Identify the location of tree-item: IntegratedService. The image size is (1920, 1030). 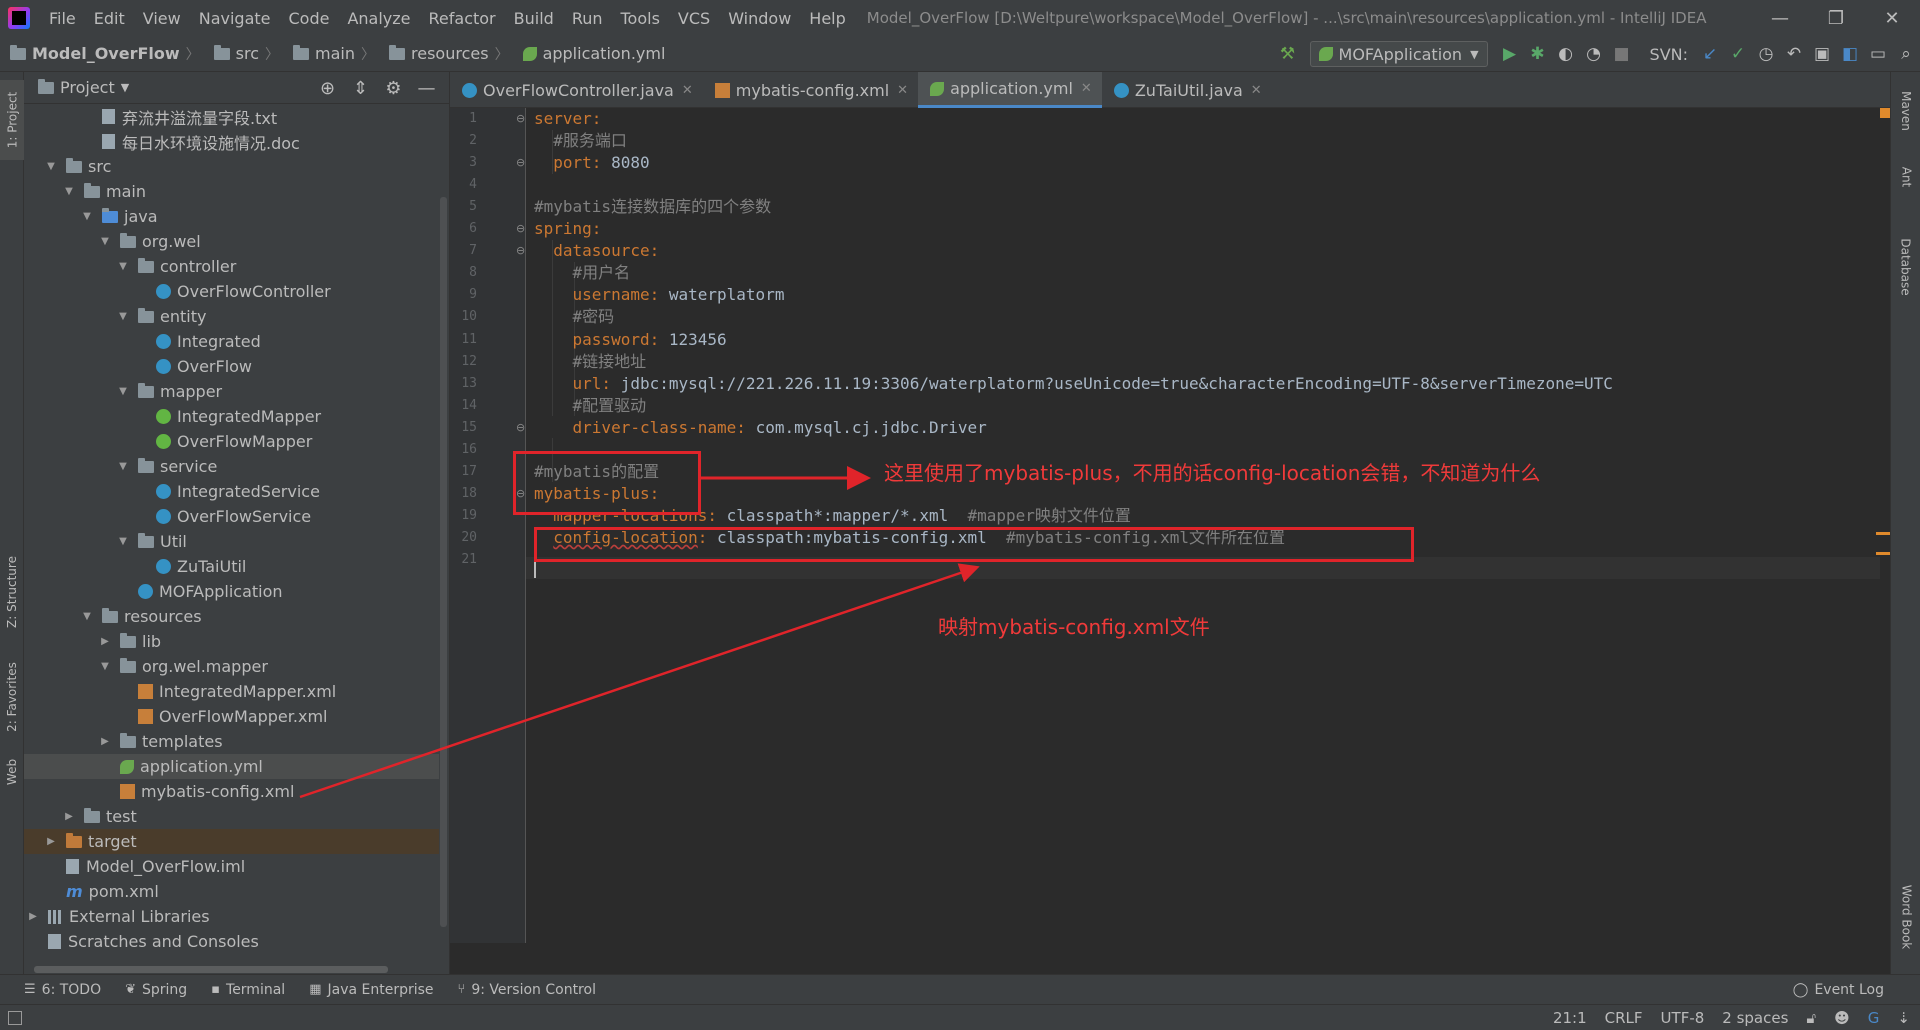
(231, 491).